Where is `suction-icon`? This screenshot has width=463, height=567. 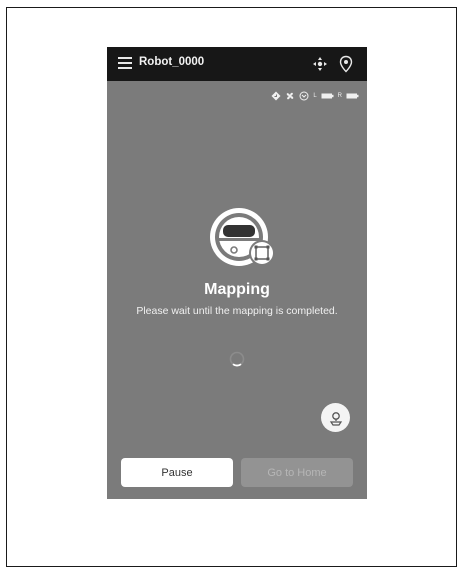
suction-icon is located at coordinates (304, 96).